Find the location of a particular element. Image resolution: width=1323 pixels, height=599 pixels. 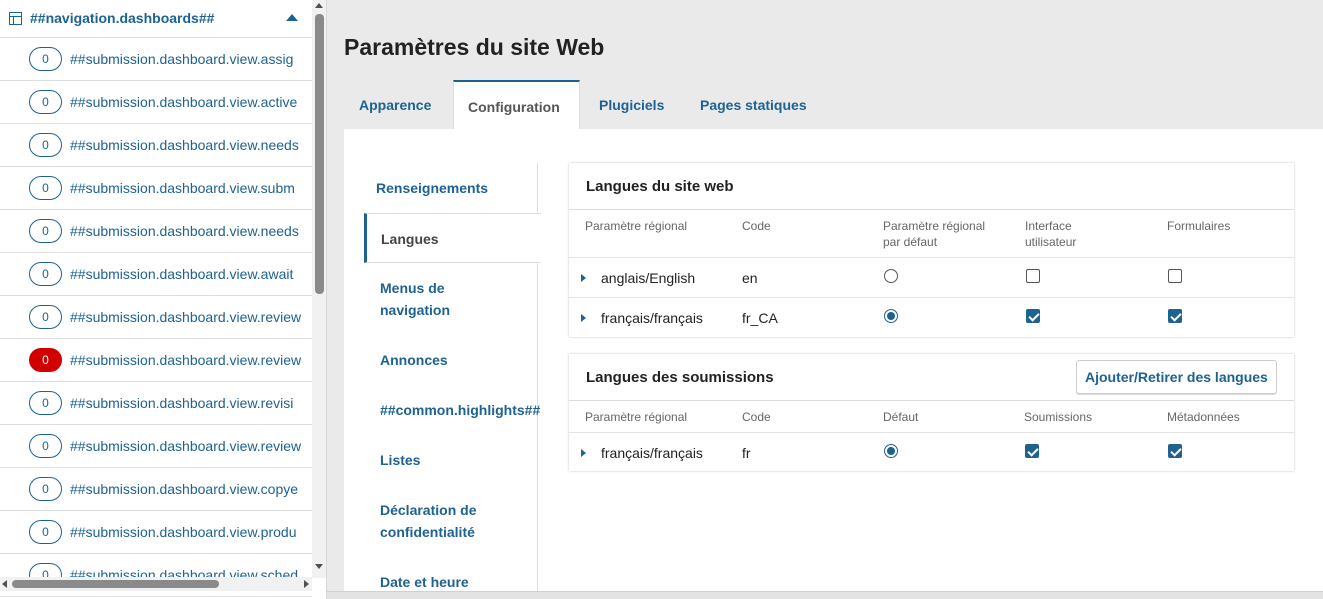

metadata-locale-checkbox is located at coordinates (1175, 451).